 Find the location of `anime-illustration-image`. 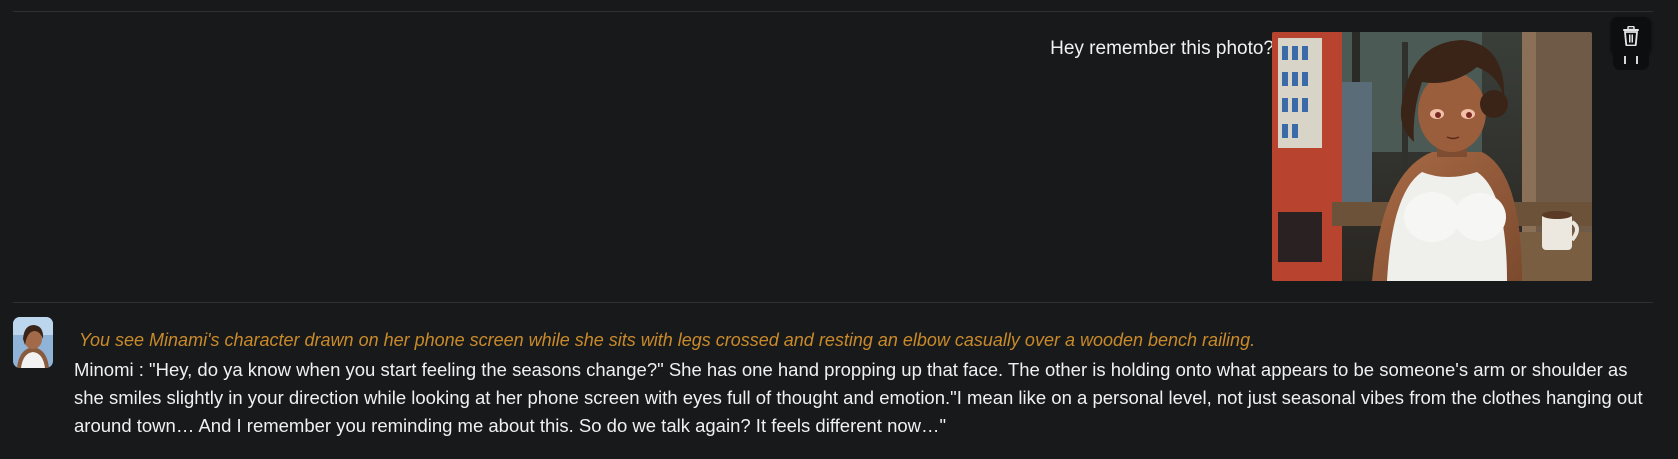

anime-illustration-image is located at coordinates (1432, 156).